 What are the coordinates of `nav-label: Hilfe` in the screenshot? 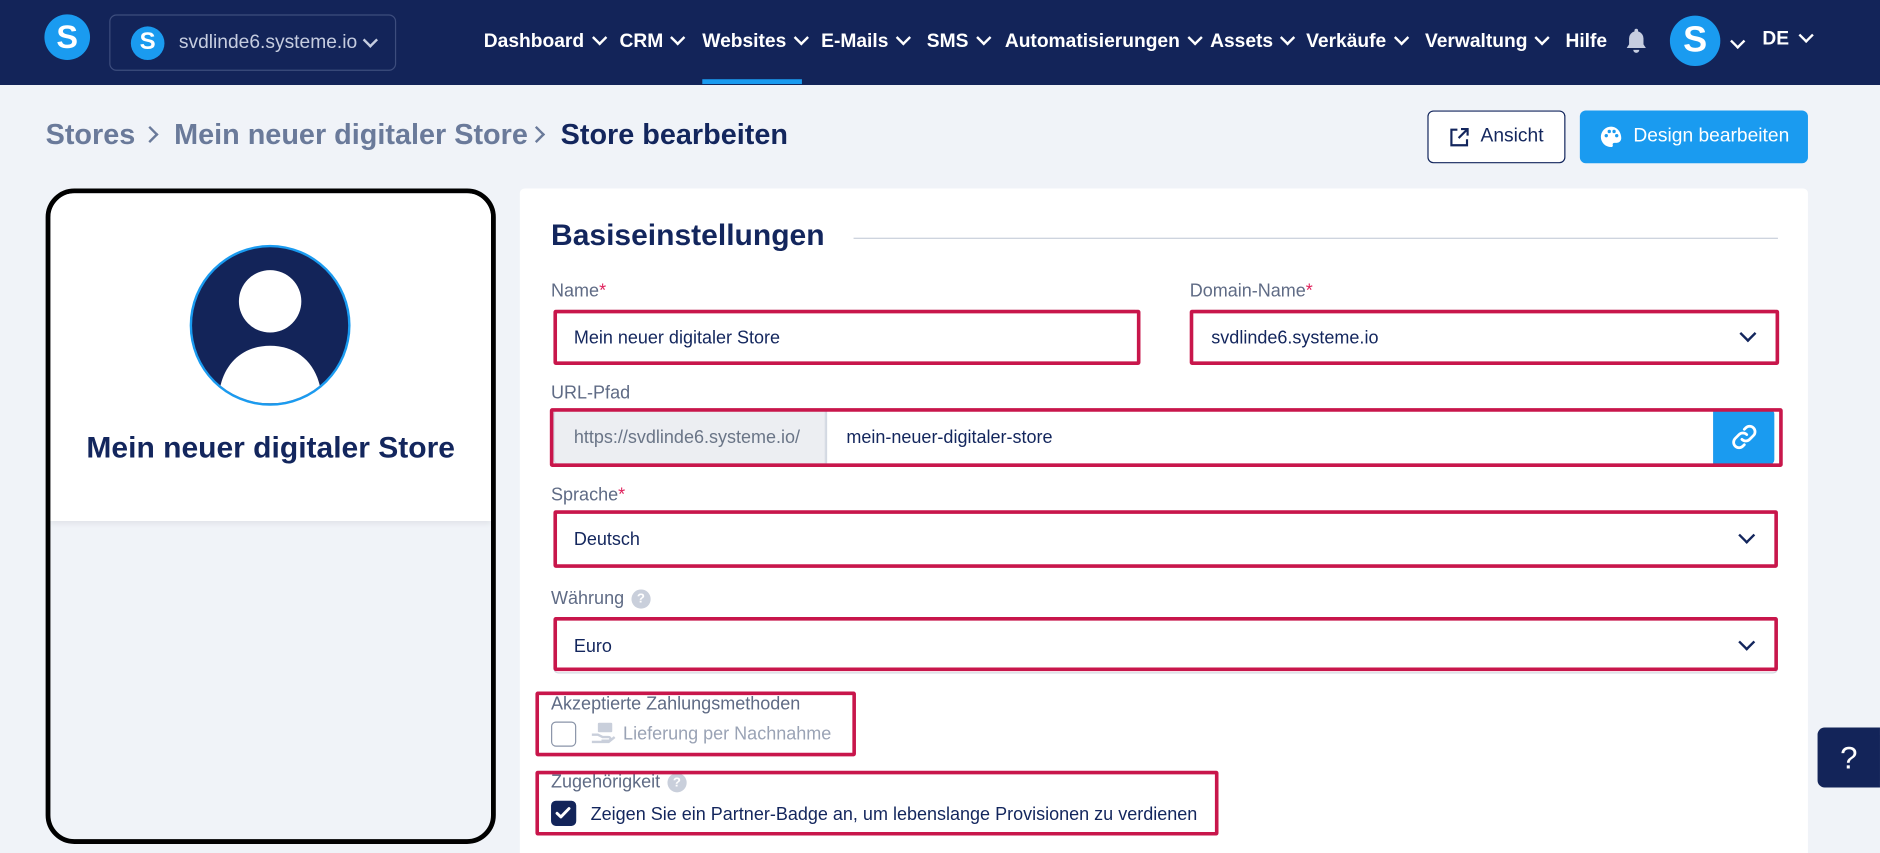 It's located at (1586, 41).